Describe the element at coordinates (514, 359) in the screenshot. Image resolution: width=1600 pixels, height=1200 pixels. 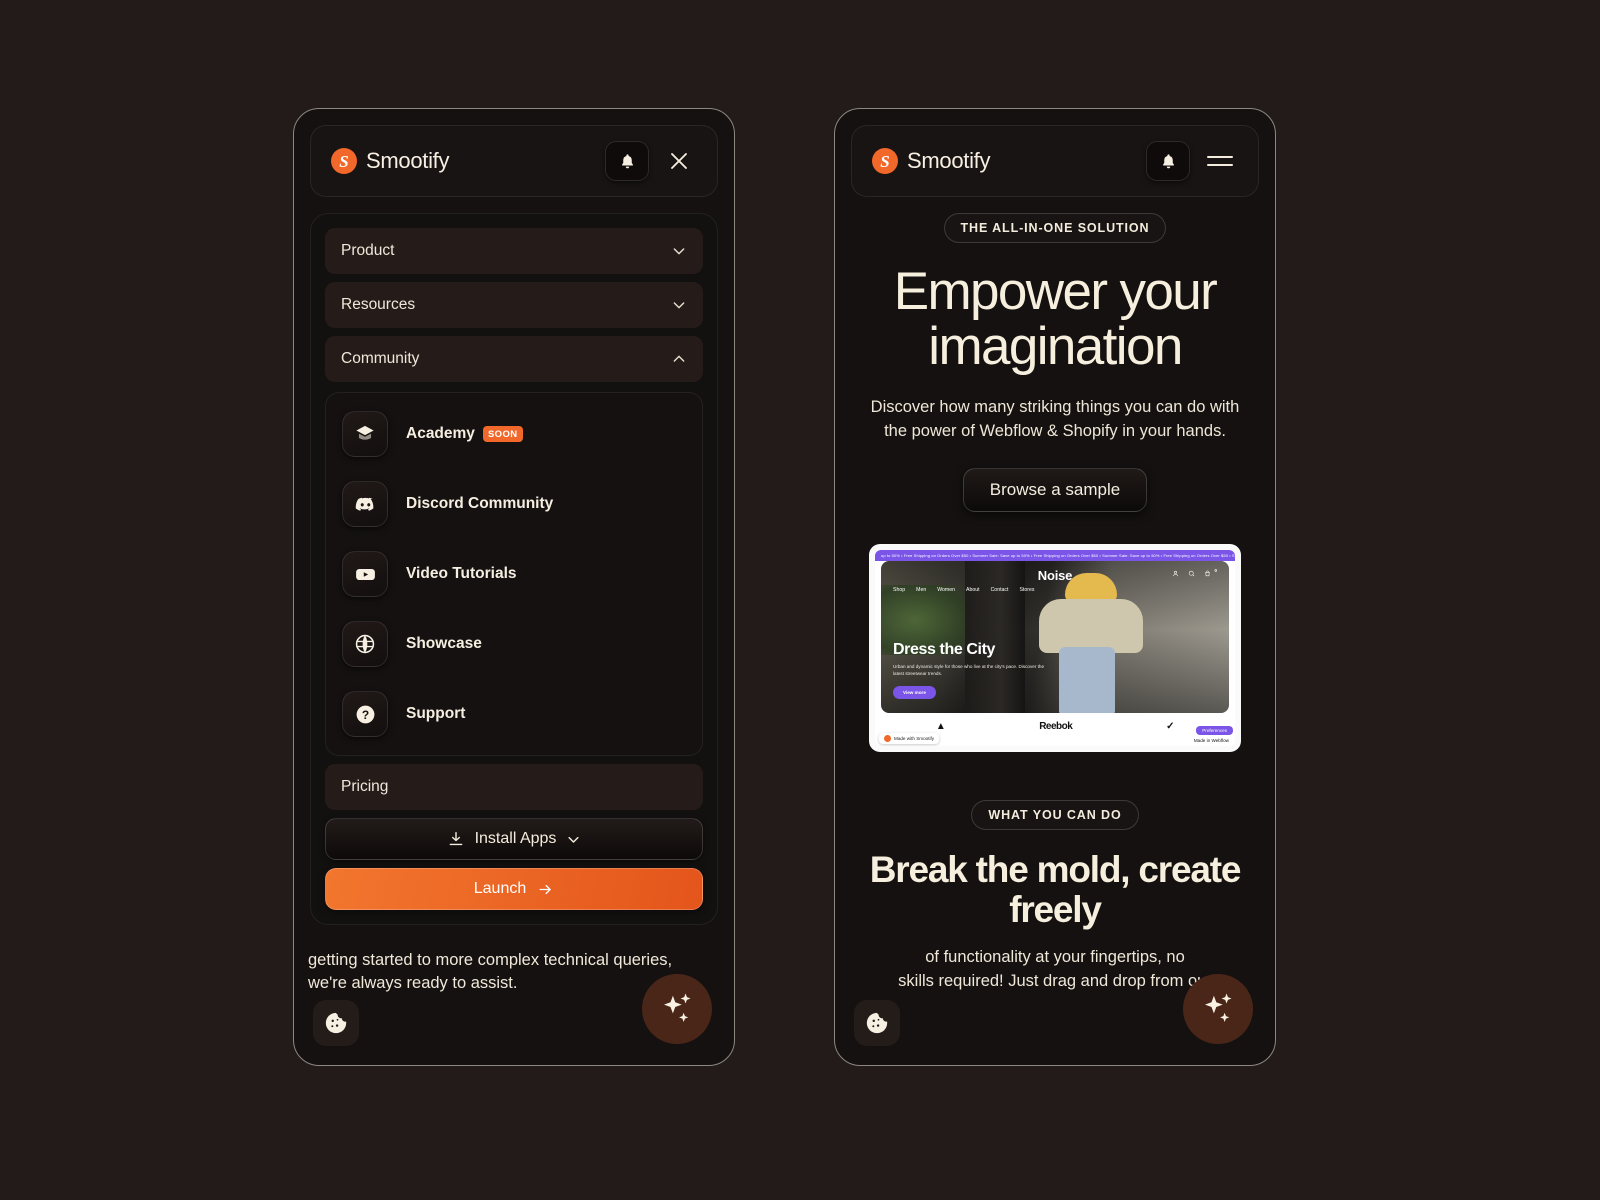
I see `accordion-community: Community` at that location.